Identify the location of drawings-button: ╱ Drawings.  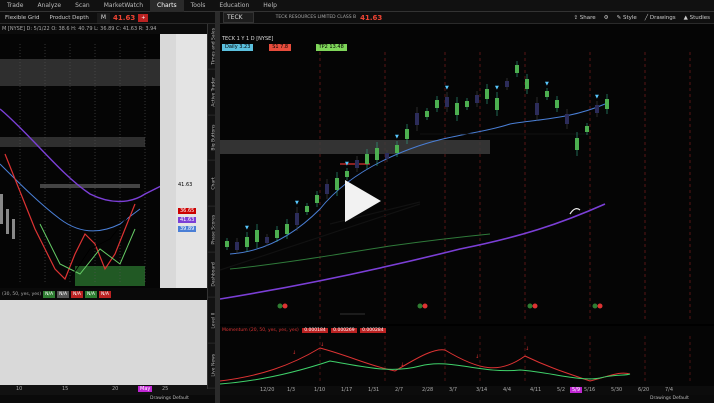
(660, 18).